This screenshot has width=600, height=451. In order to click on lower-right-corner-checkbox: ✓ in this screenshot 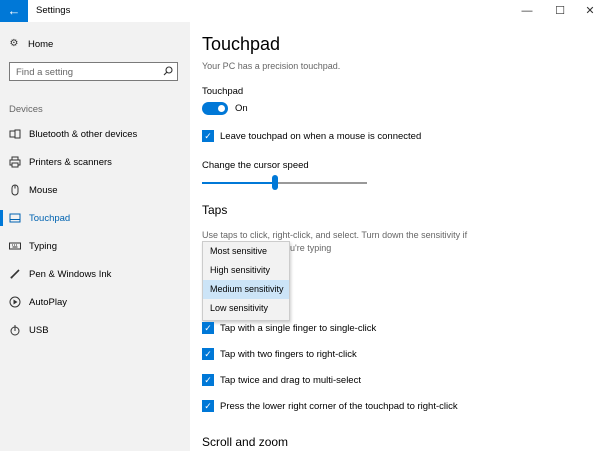, I will do `click(208, 406)`.